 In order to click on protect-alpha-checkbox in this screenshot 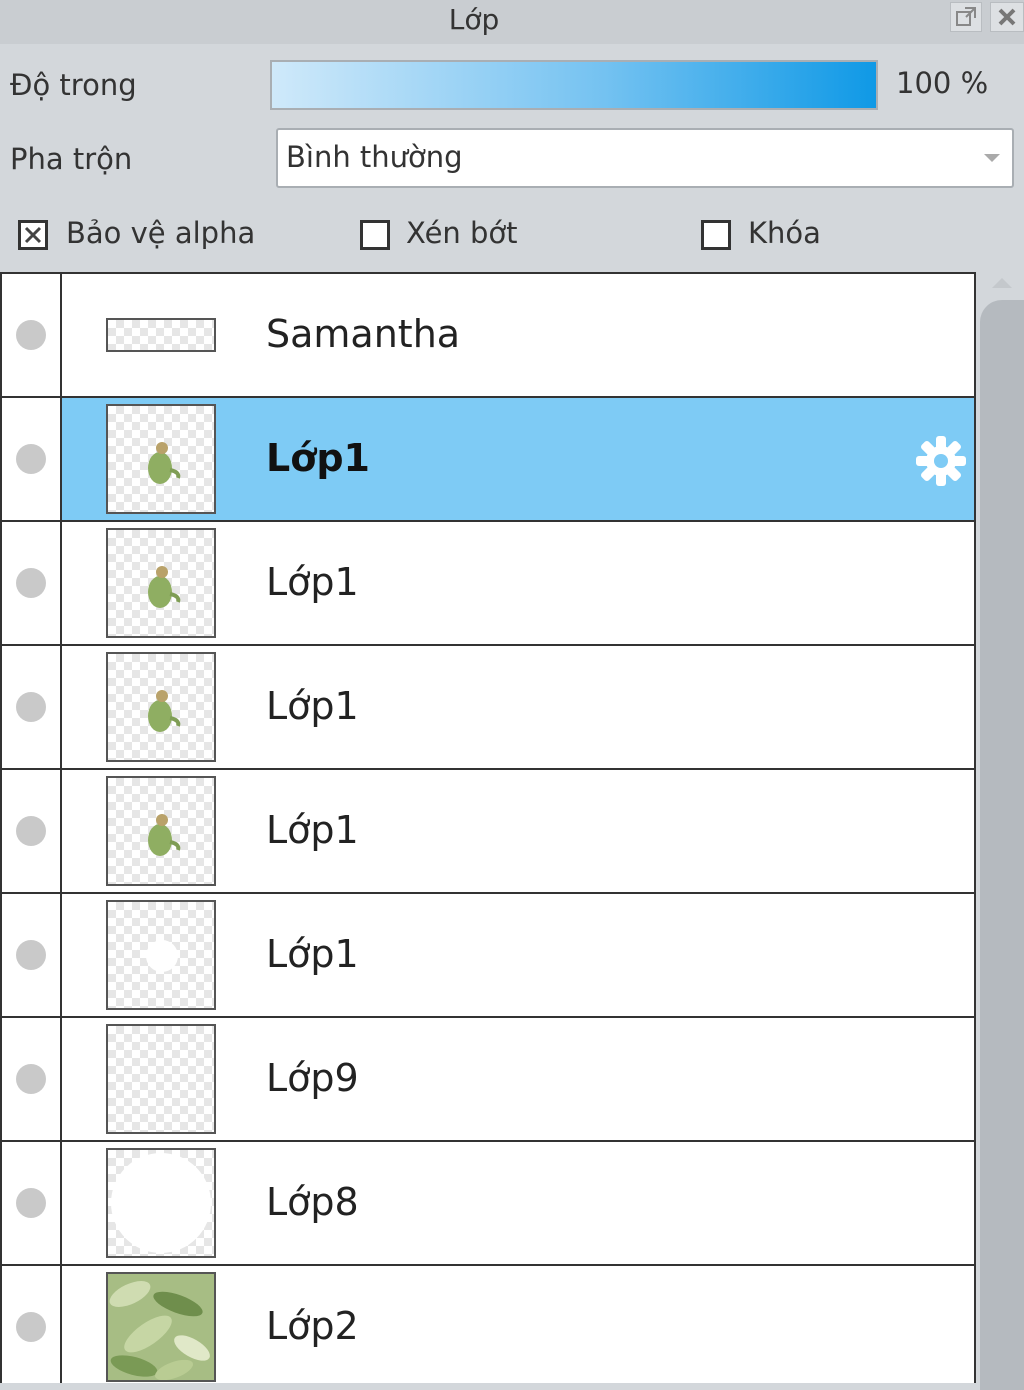, I will do `click(33, 235)`.